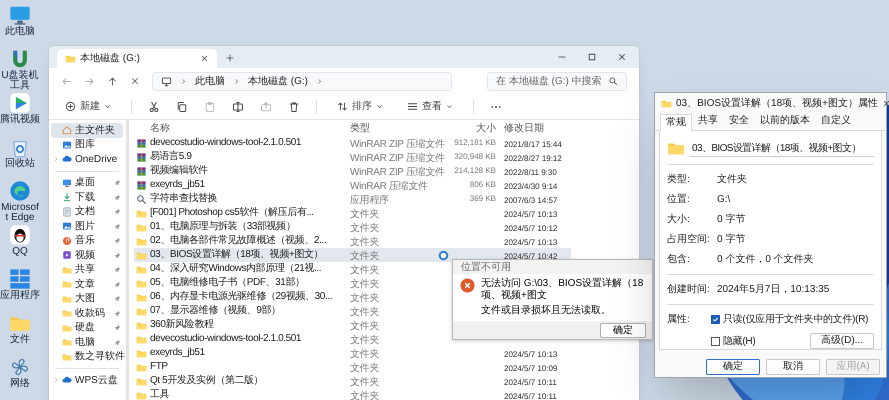 This screenshot has width=889, height=400. I want to click on error-icon, so click(467, 285).